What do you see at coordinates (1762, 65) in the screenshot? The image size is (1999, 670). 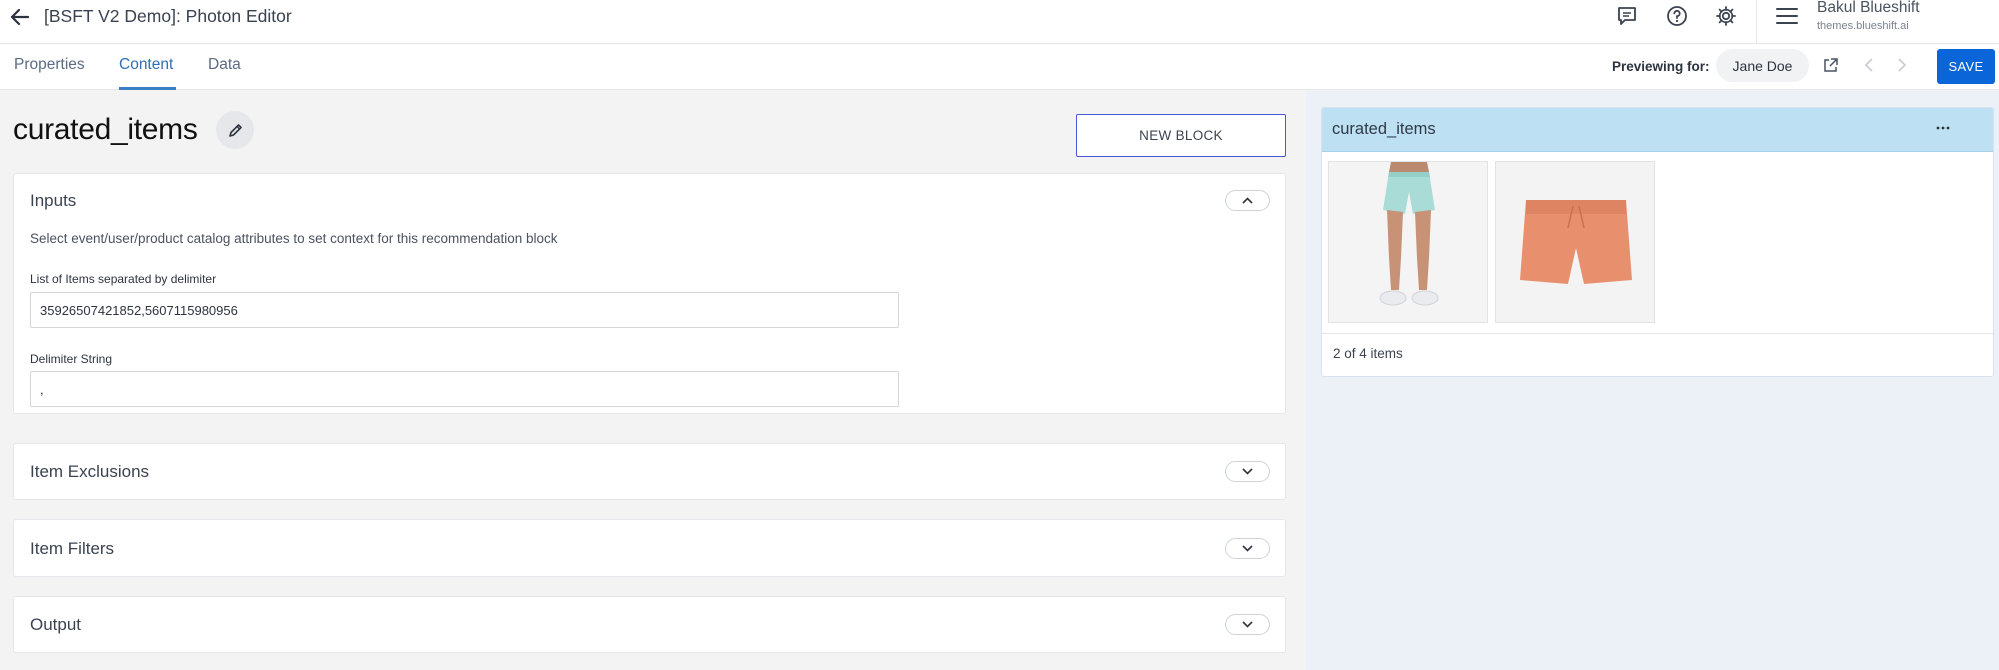 I see `preview-user-selector: Jane Doe` at bounding box center [1762, 65].